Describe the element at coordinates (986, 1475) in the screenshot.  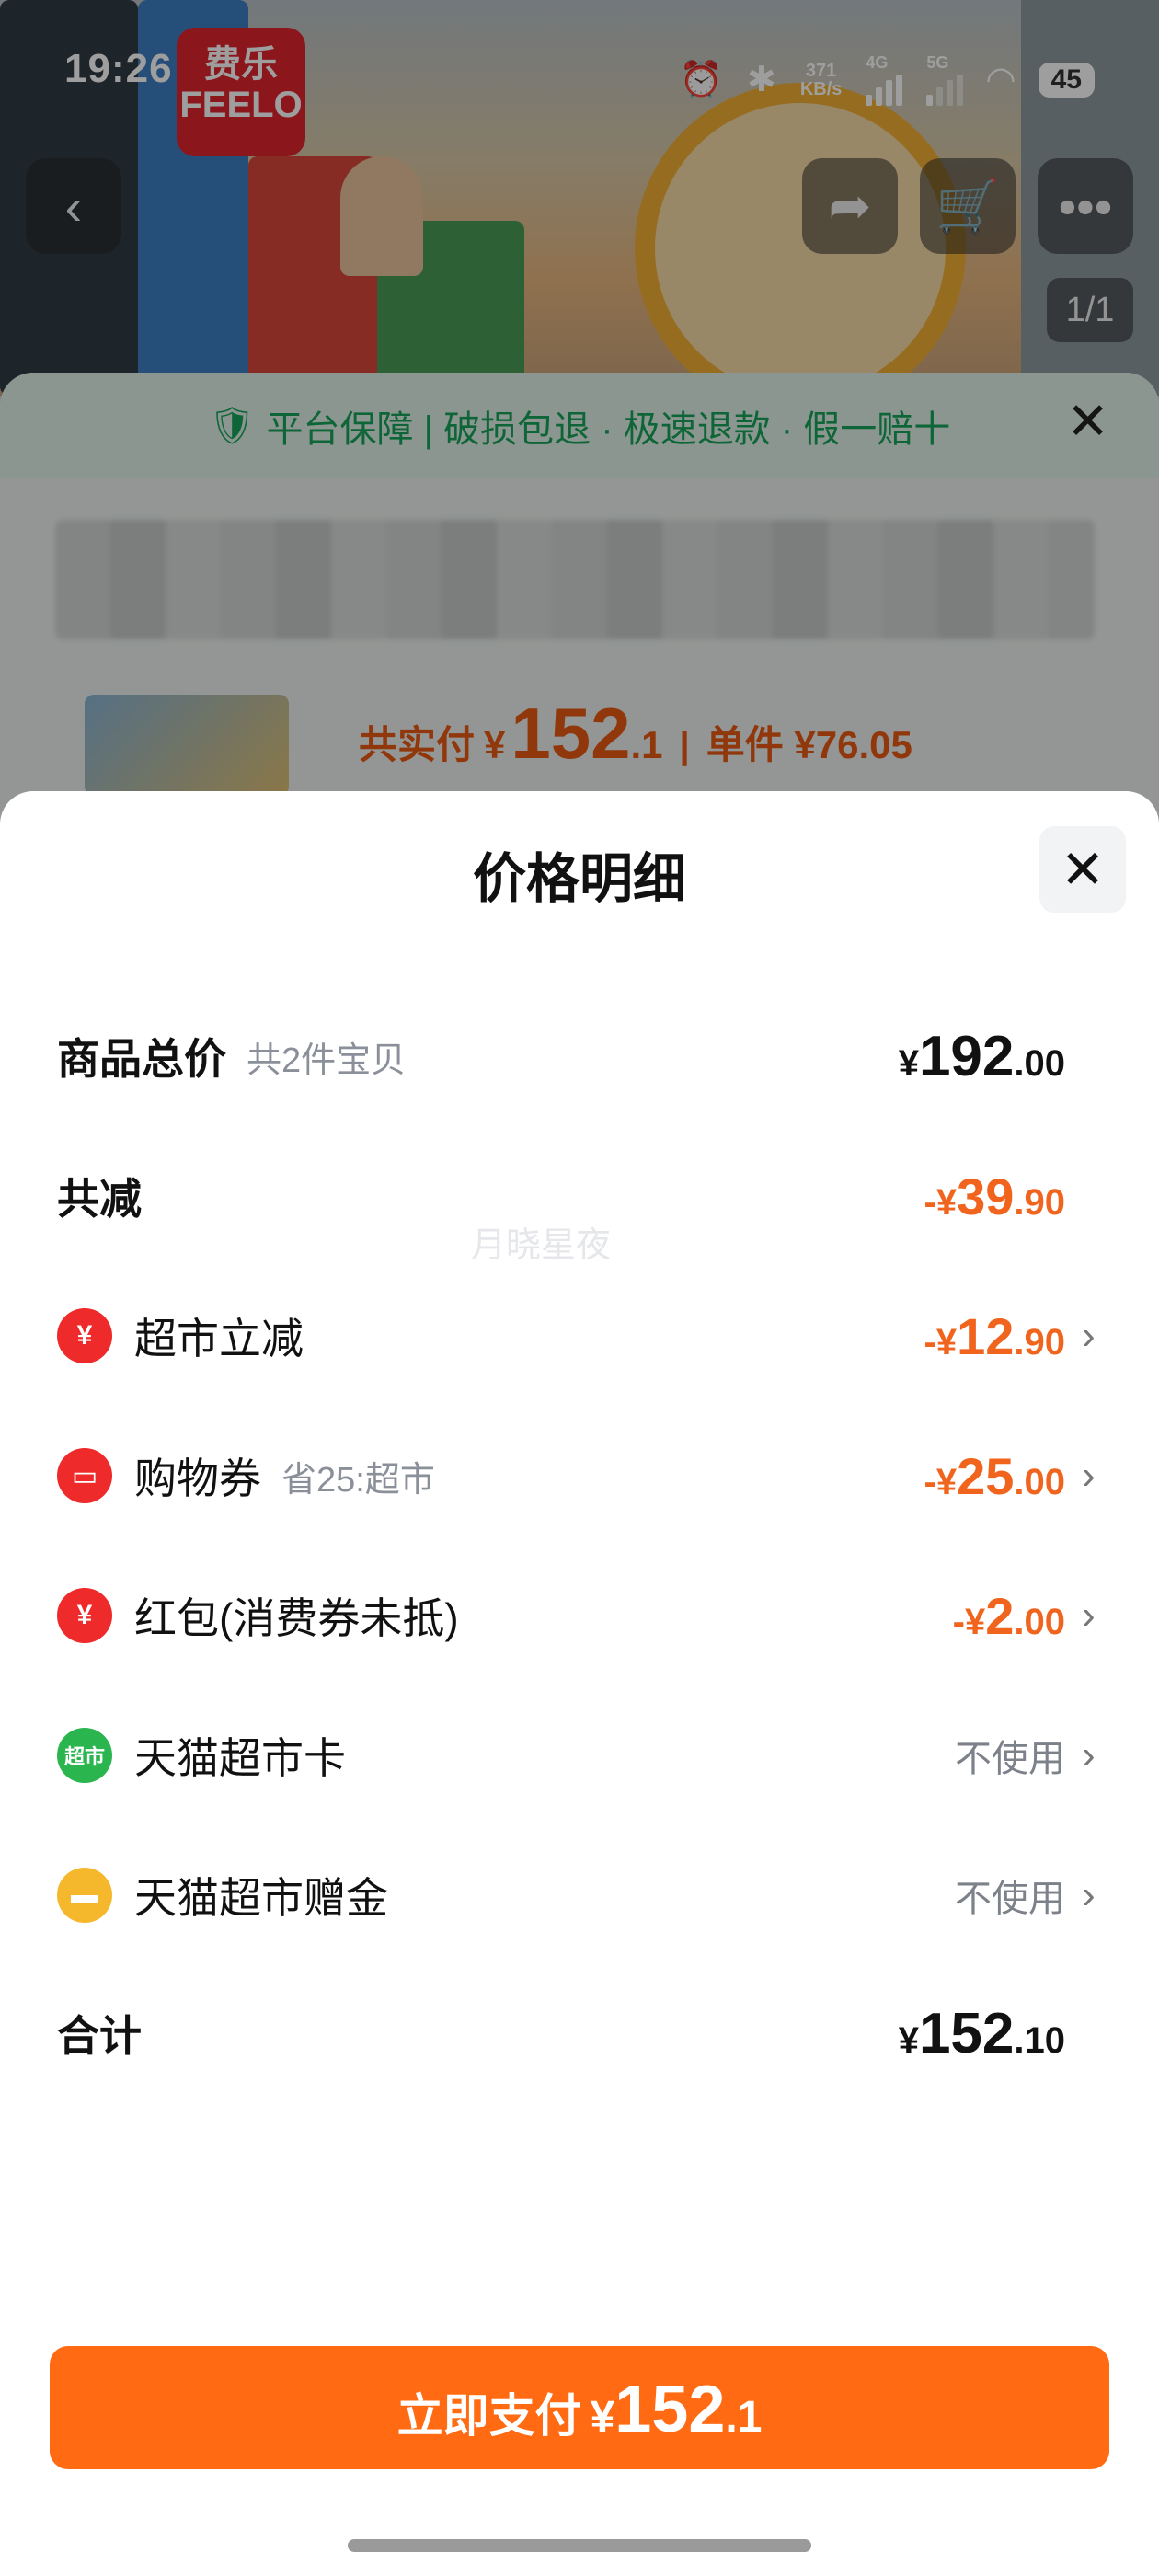
I see `amount-int: 25` at that location.